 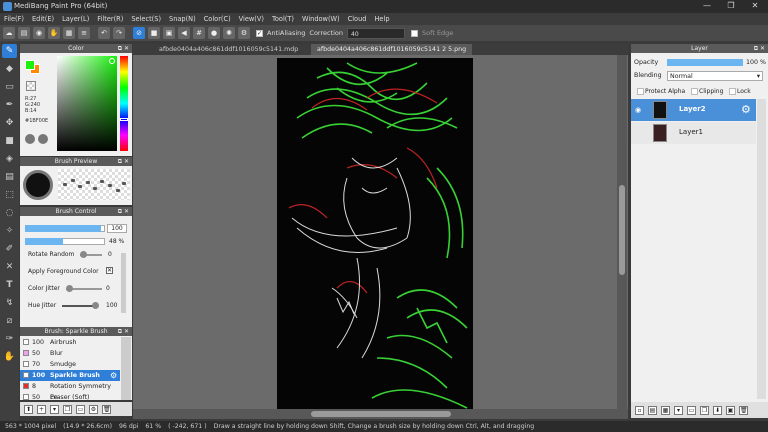 What do you see at coordinates (199, 33) in the screenshot?
I see `snap-grid-icon: #` at bounding box center [199, 33].